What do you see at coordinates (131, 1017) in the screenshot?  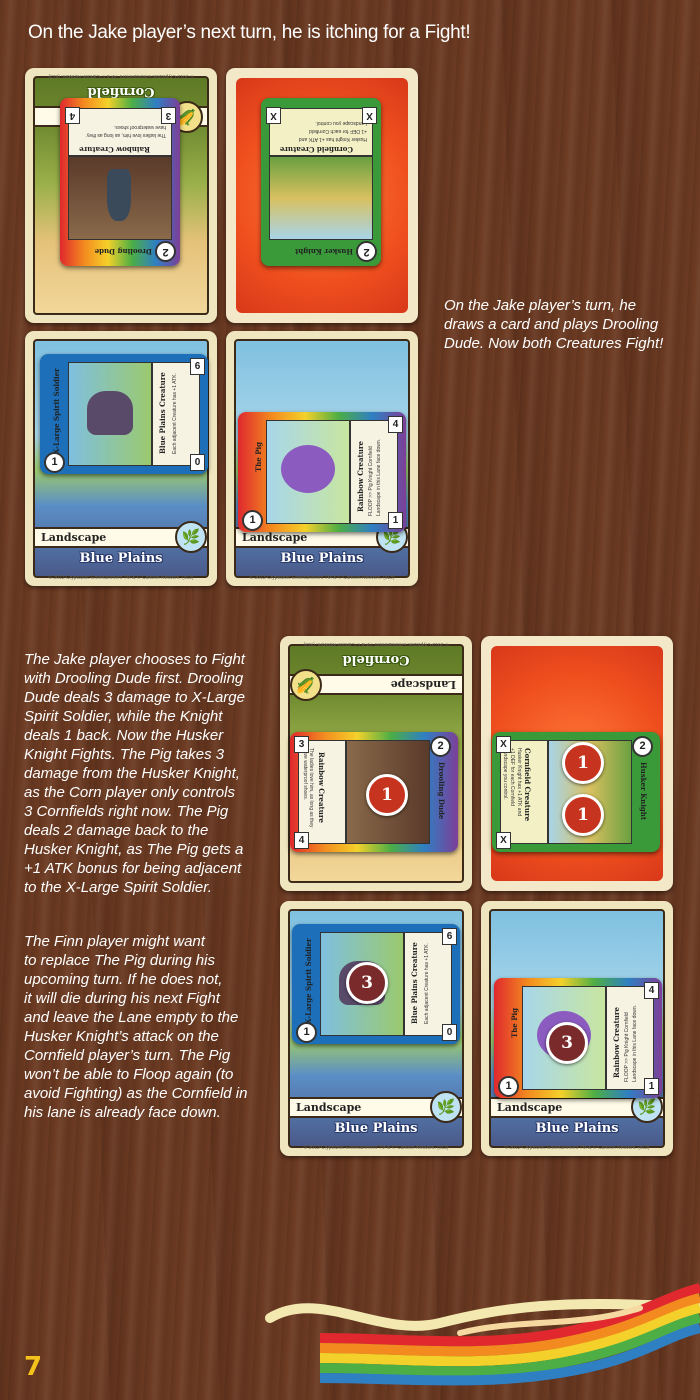 I see `note-line: and leave the Lane empty to the` at bounding box center [131, 1017].